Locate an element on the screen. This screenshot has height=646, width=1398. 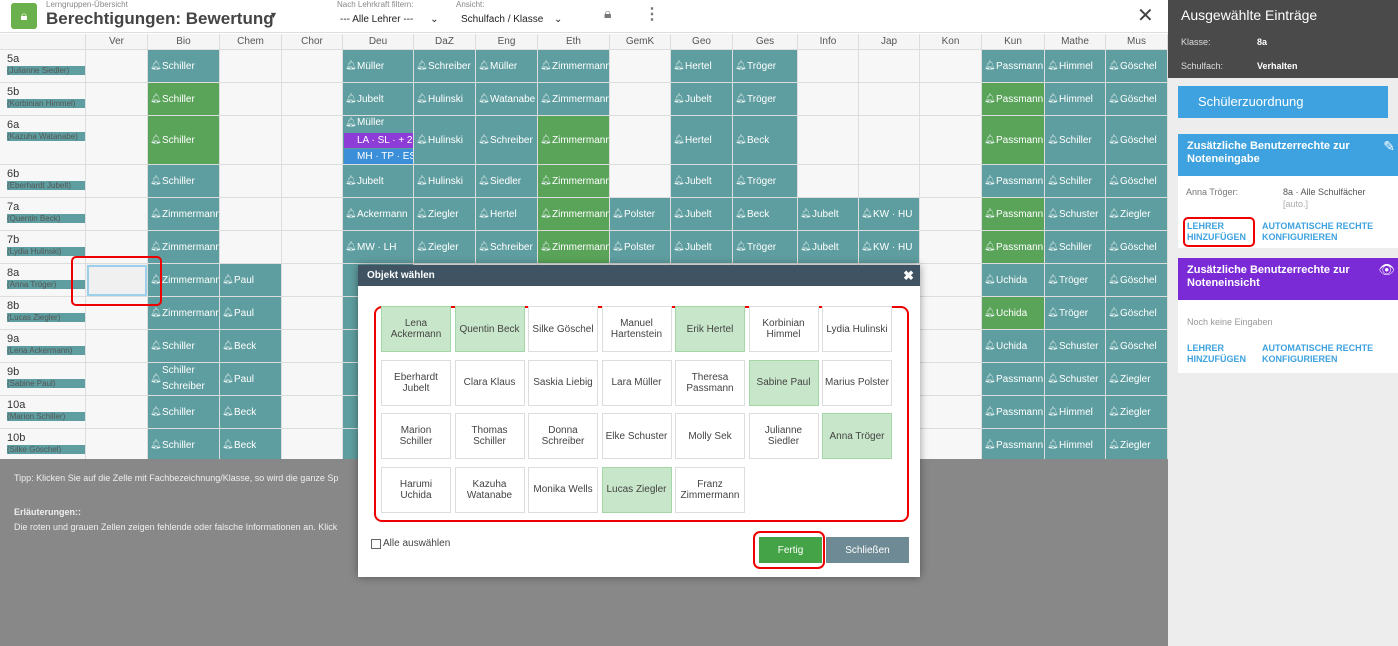
teacher-tile: Silke Göschel is located at coordinates (563, 329).